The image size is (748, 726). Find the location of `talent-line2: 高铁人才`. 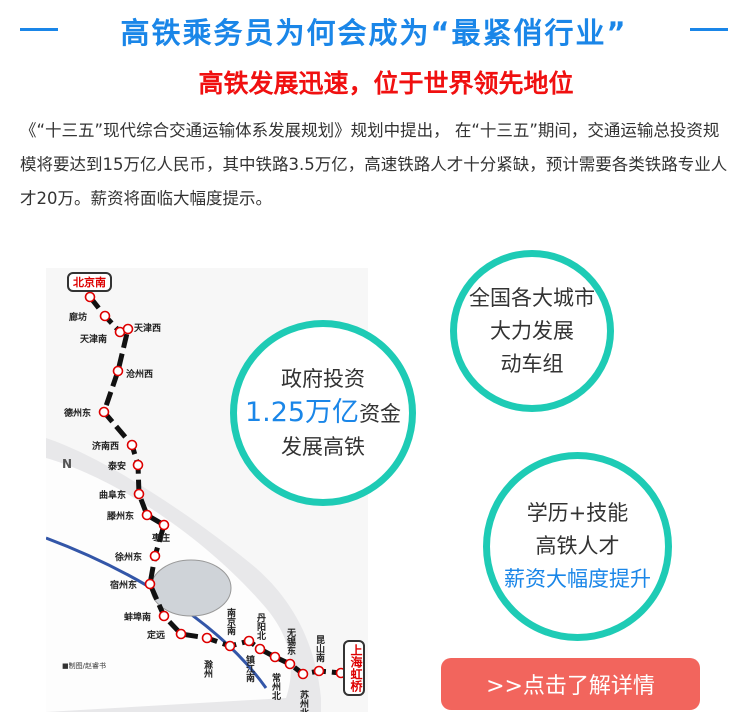

talent-line2: 高铁人才 is located at coordinates (577, 546).